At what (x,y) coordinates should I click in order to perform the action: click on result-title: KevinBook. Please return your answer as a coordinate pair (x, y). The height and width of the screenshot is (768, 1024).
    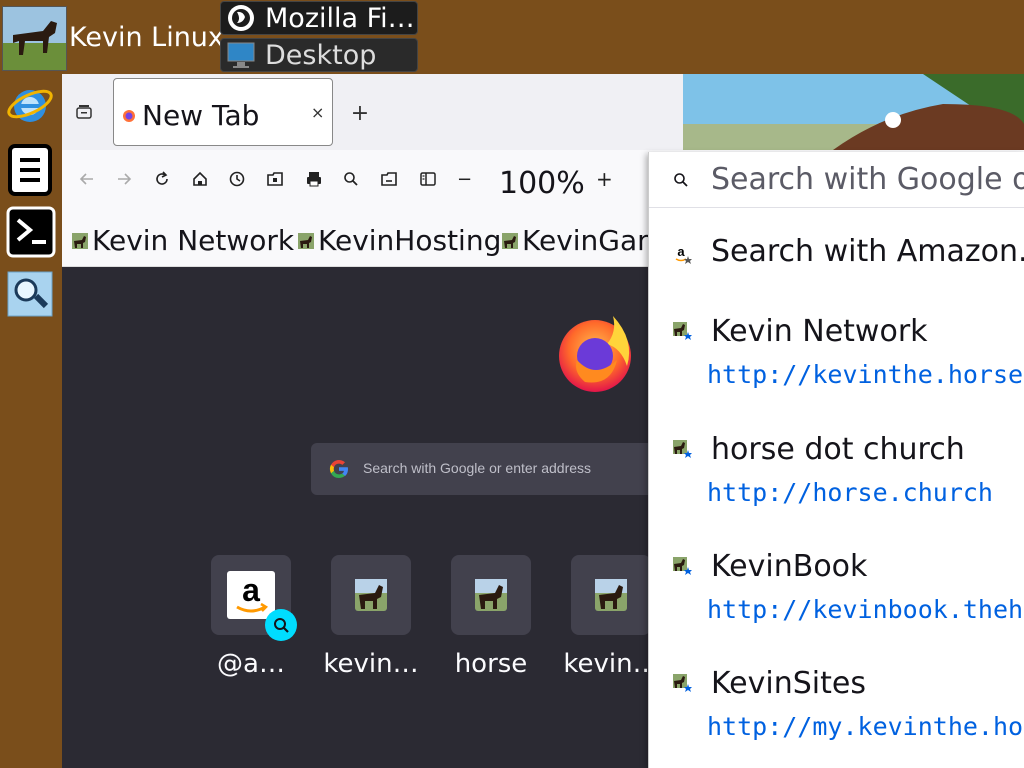
    Looking at the image, I should click on (789, 566).